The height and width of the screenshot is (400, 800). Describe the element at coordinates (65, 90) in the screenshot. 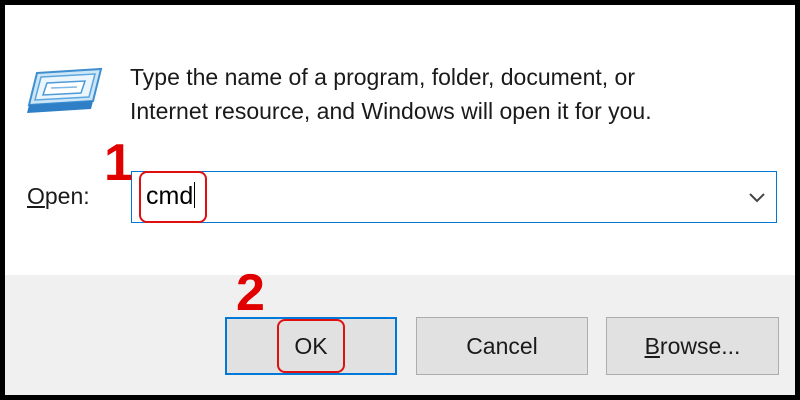

I see `run-program-icon` at that location.